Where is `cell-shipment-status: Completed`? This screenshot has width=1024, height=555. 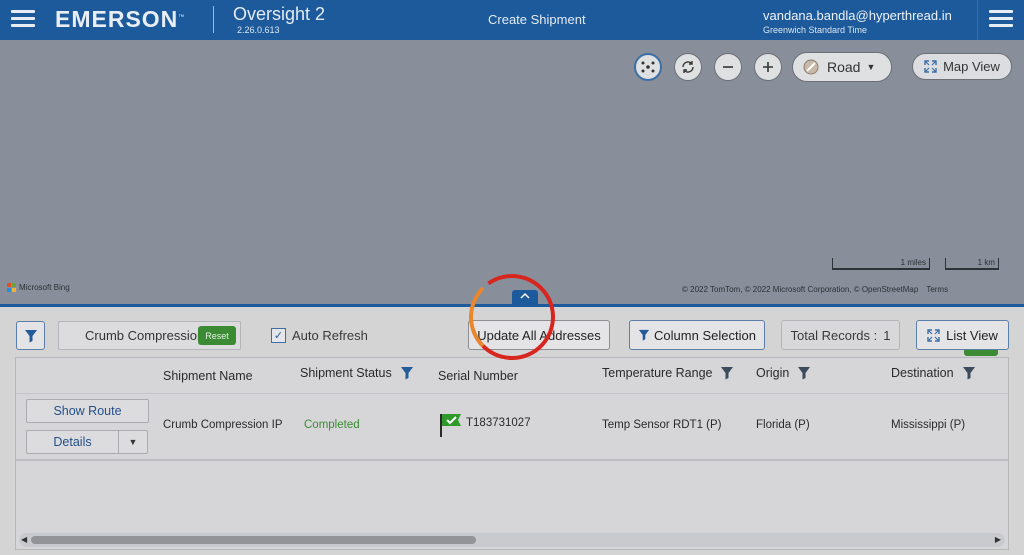
cell-shipment-status: Completed is located at coordinates (332, 425).